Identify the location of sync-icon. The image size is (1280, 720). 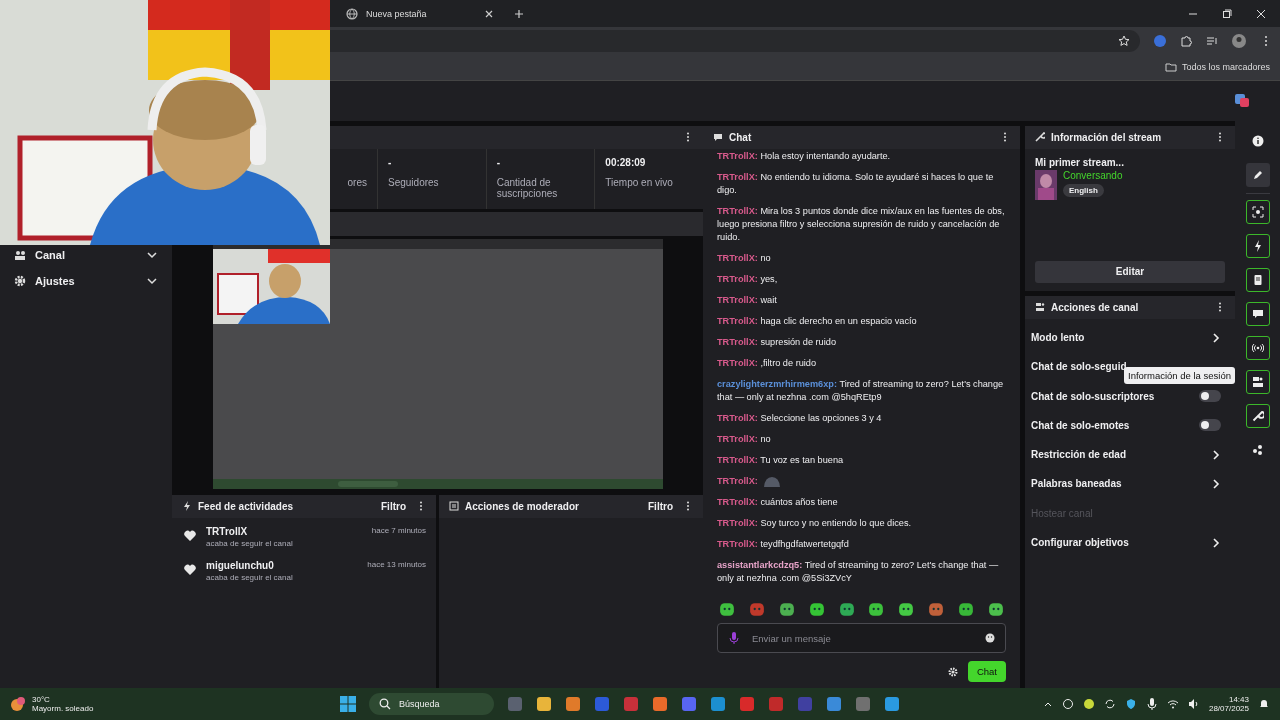
(1109, 704).